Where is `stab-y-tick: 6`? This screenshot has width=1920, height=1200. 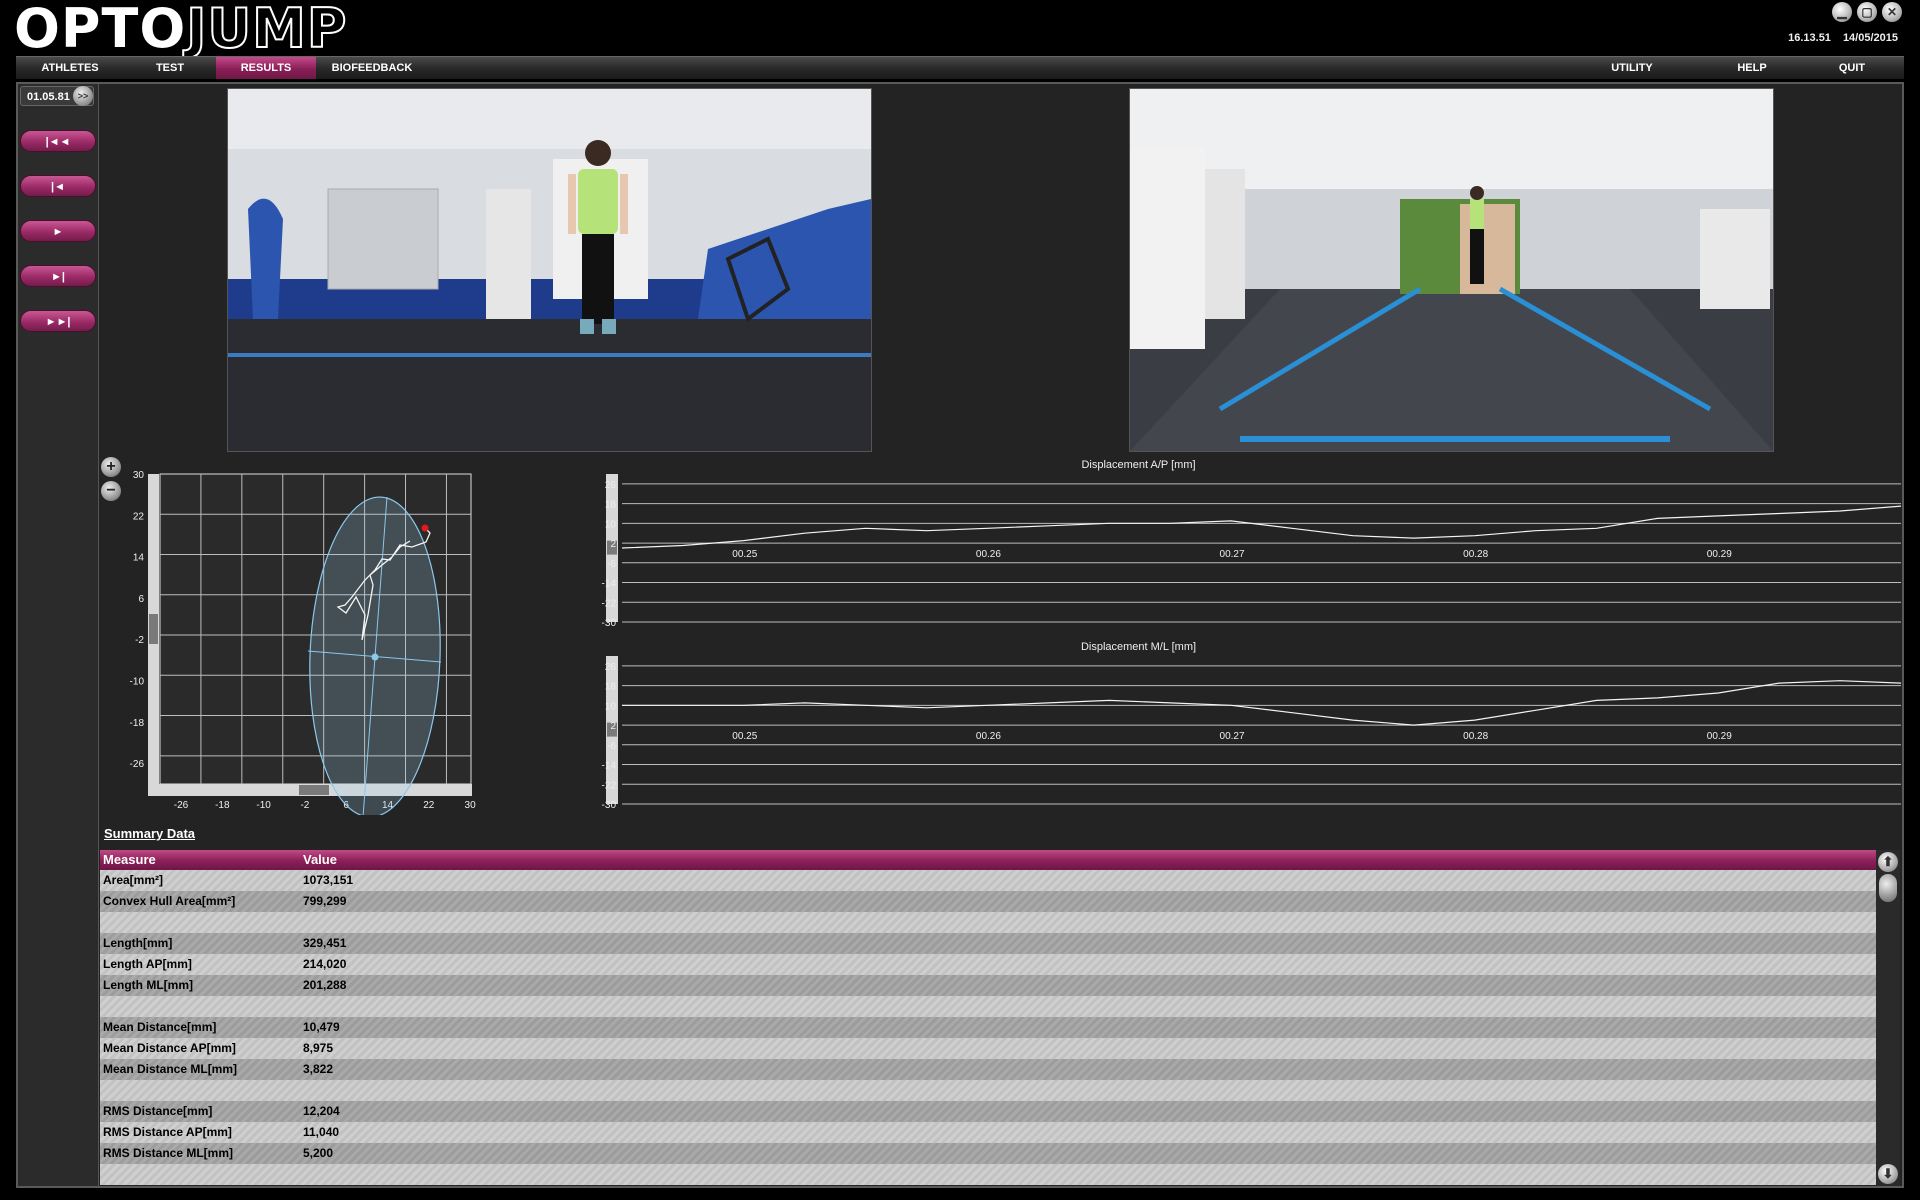
stab-y-tick: 6 is located at coordinates (141, 599).